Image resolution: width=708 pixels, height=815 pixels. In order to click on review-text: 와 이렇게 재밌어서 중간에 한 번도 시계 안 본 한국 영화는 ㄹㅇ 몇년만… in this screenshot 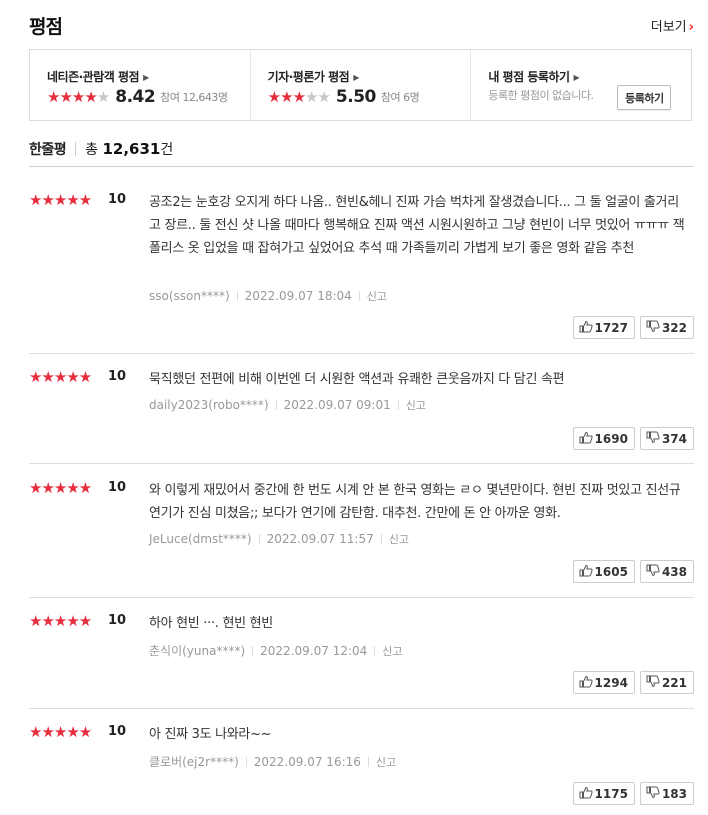, I will do `click(415, 502)`.